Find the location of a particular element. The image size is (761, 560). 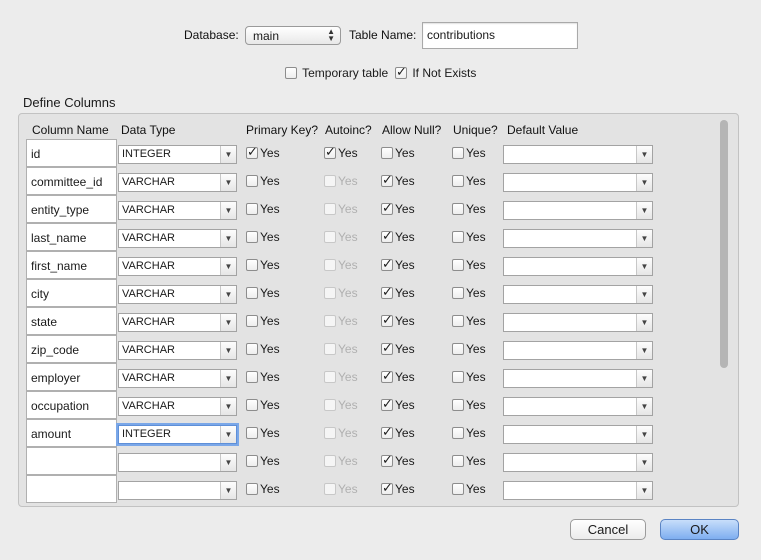

column-name-field: zip_code is located at coordinates (71, 349).